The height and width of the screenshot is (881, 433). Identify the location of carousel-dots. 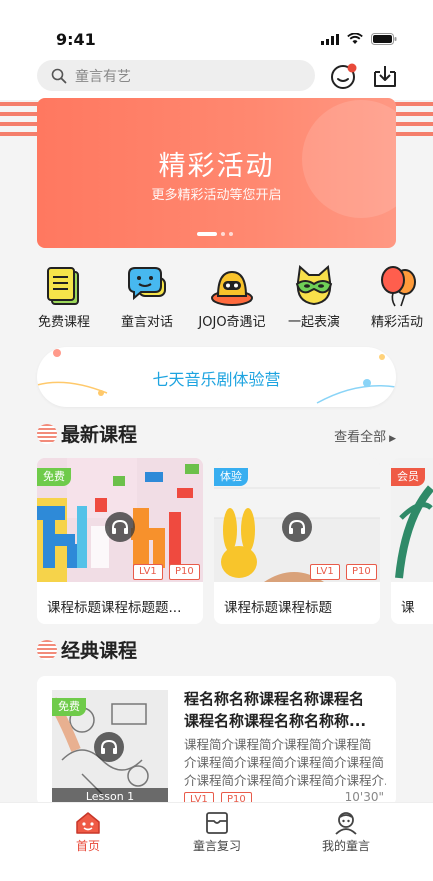
(215, 234).